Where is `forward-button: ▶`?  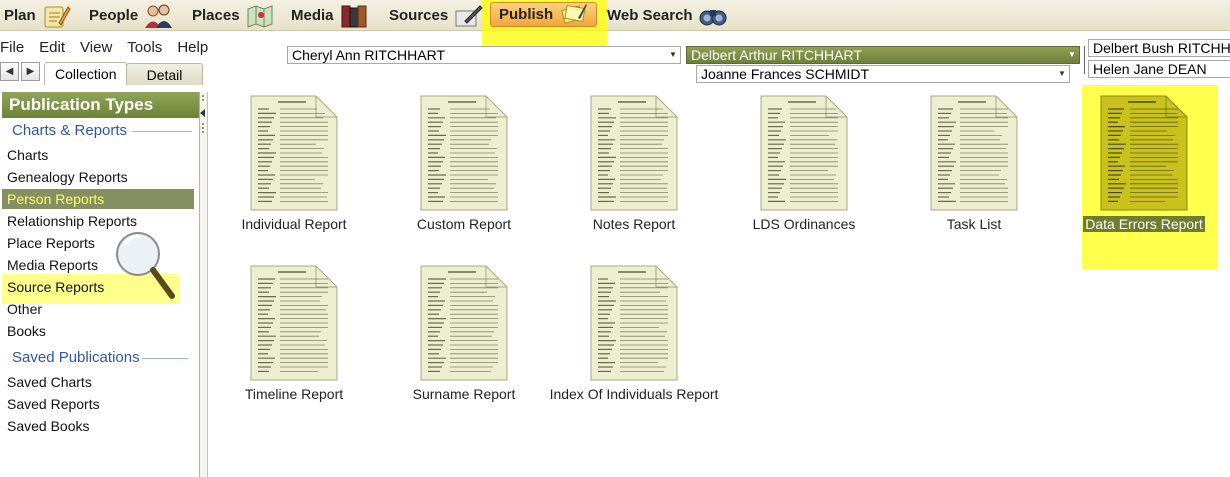
forward-button: ▶ is located at coordinates (30, 71).